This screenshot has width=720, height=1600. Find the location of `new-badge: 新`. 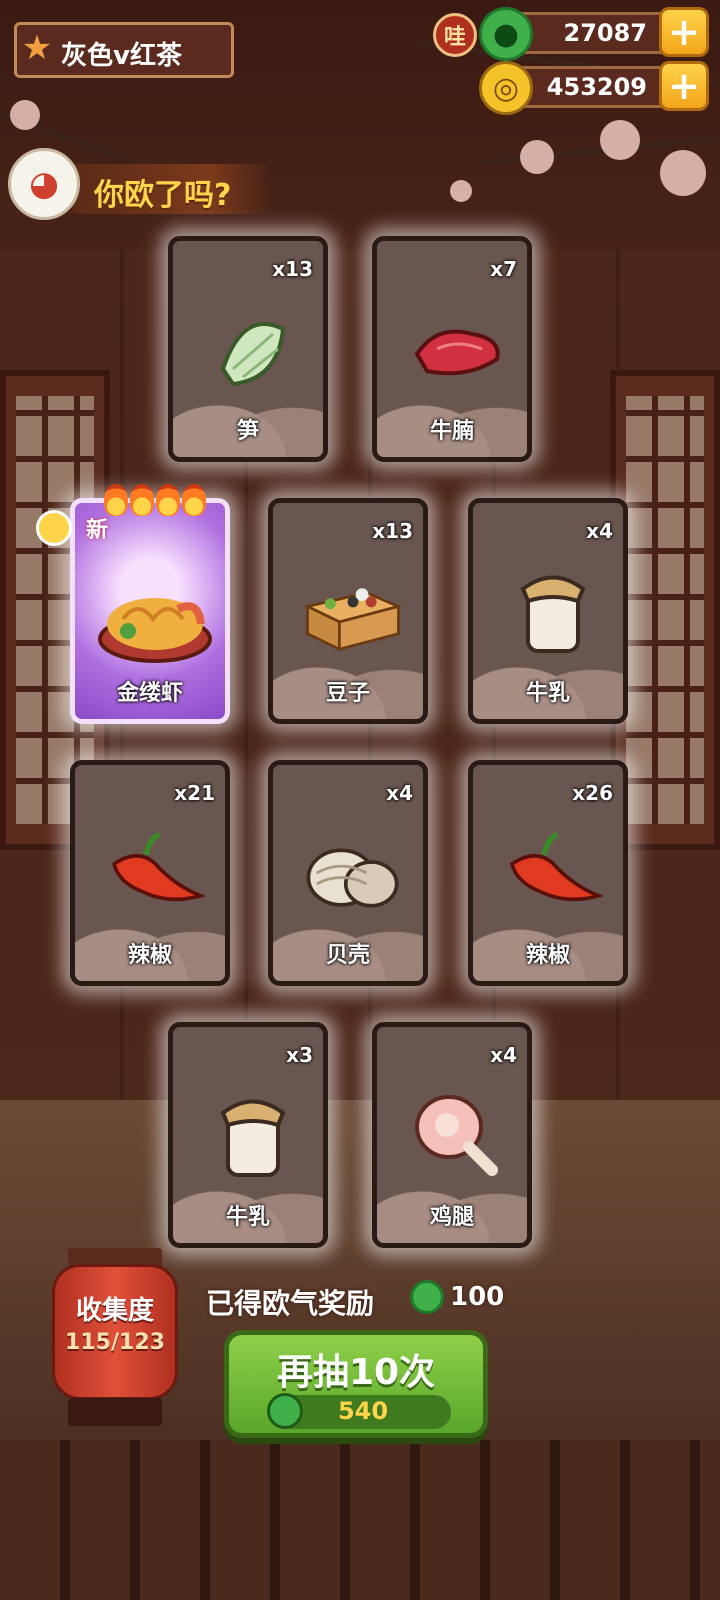

new-badge: 新 is located at coordinates (81, 528).